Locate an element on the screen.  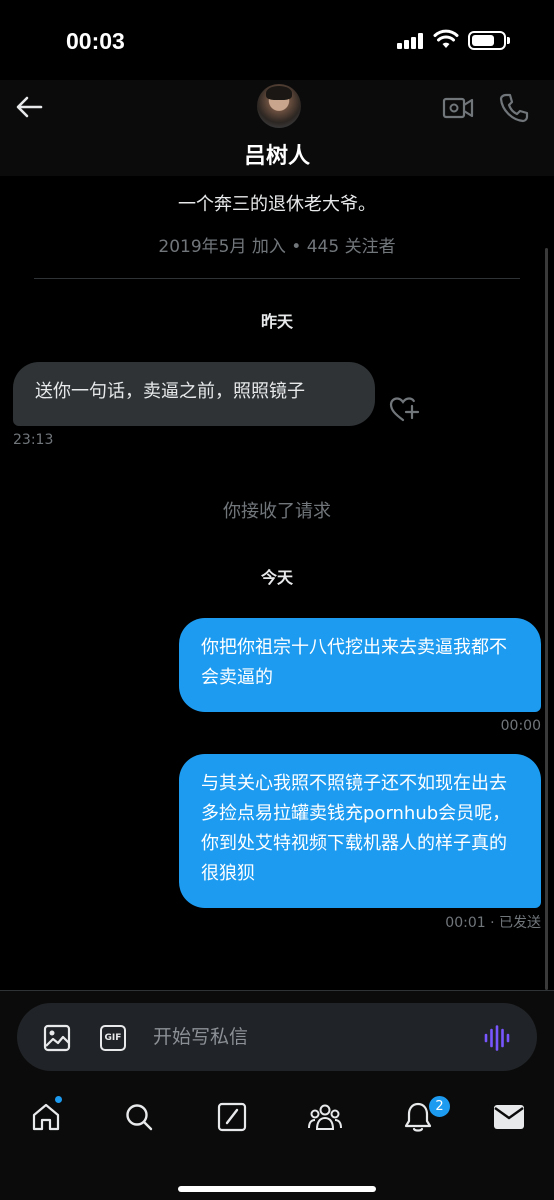
tab-messages is located at coordinates (509, 1117).